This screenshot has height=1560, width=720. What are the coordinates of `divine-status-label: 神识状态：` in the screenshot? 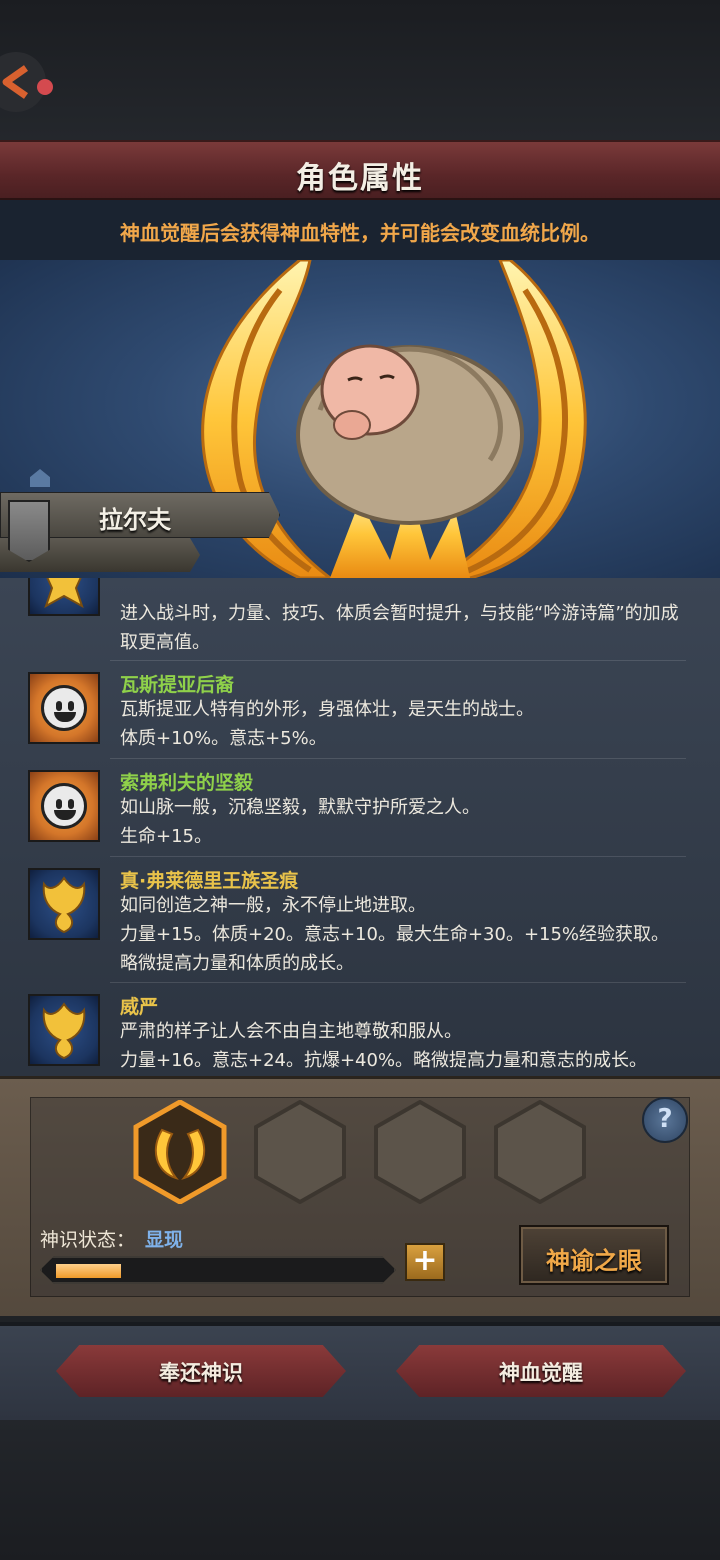 It's located at (88, 1240).